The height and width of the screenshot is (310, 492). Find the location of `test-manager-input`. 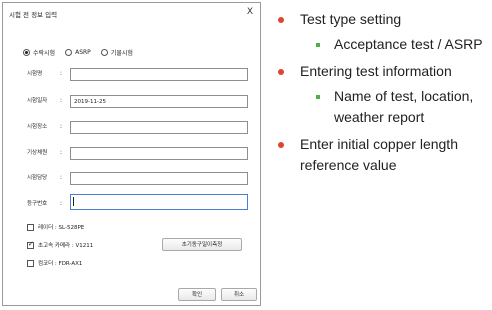

test-manager-input is located at coordinates (159, 178).